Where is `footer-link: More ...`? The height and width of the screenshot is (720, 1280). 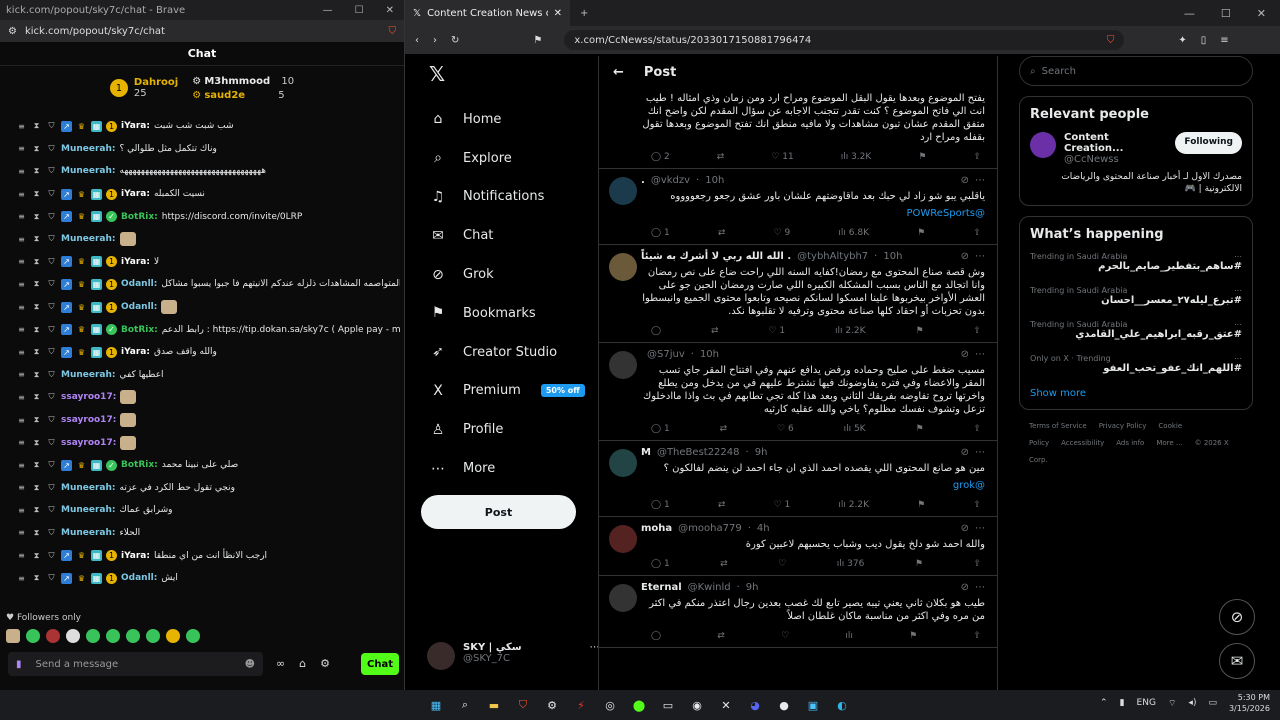
footer-link: More ... is located at coordinates (1169, 443).